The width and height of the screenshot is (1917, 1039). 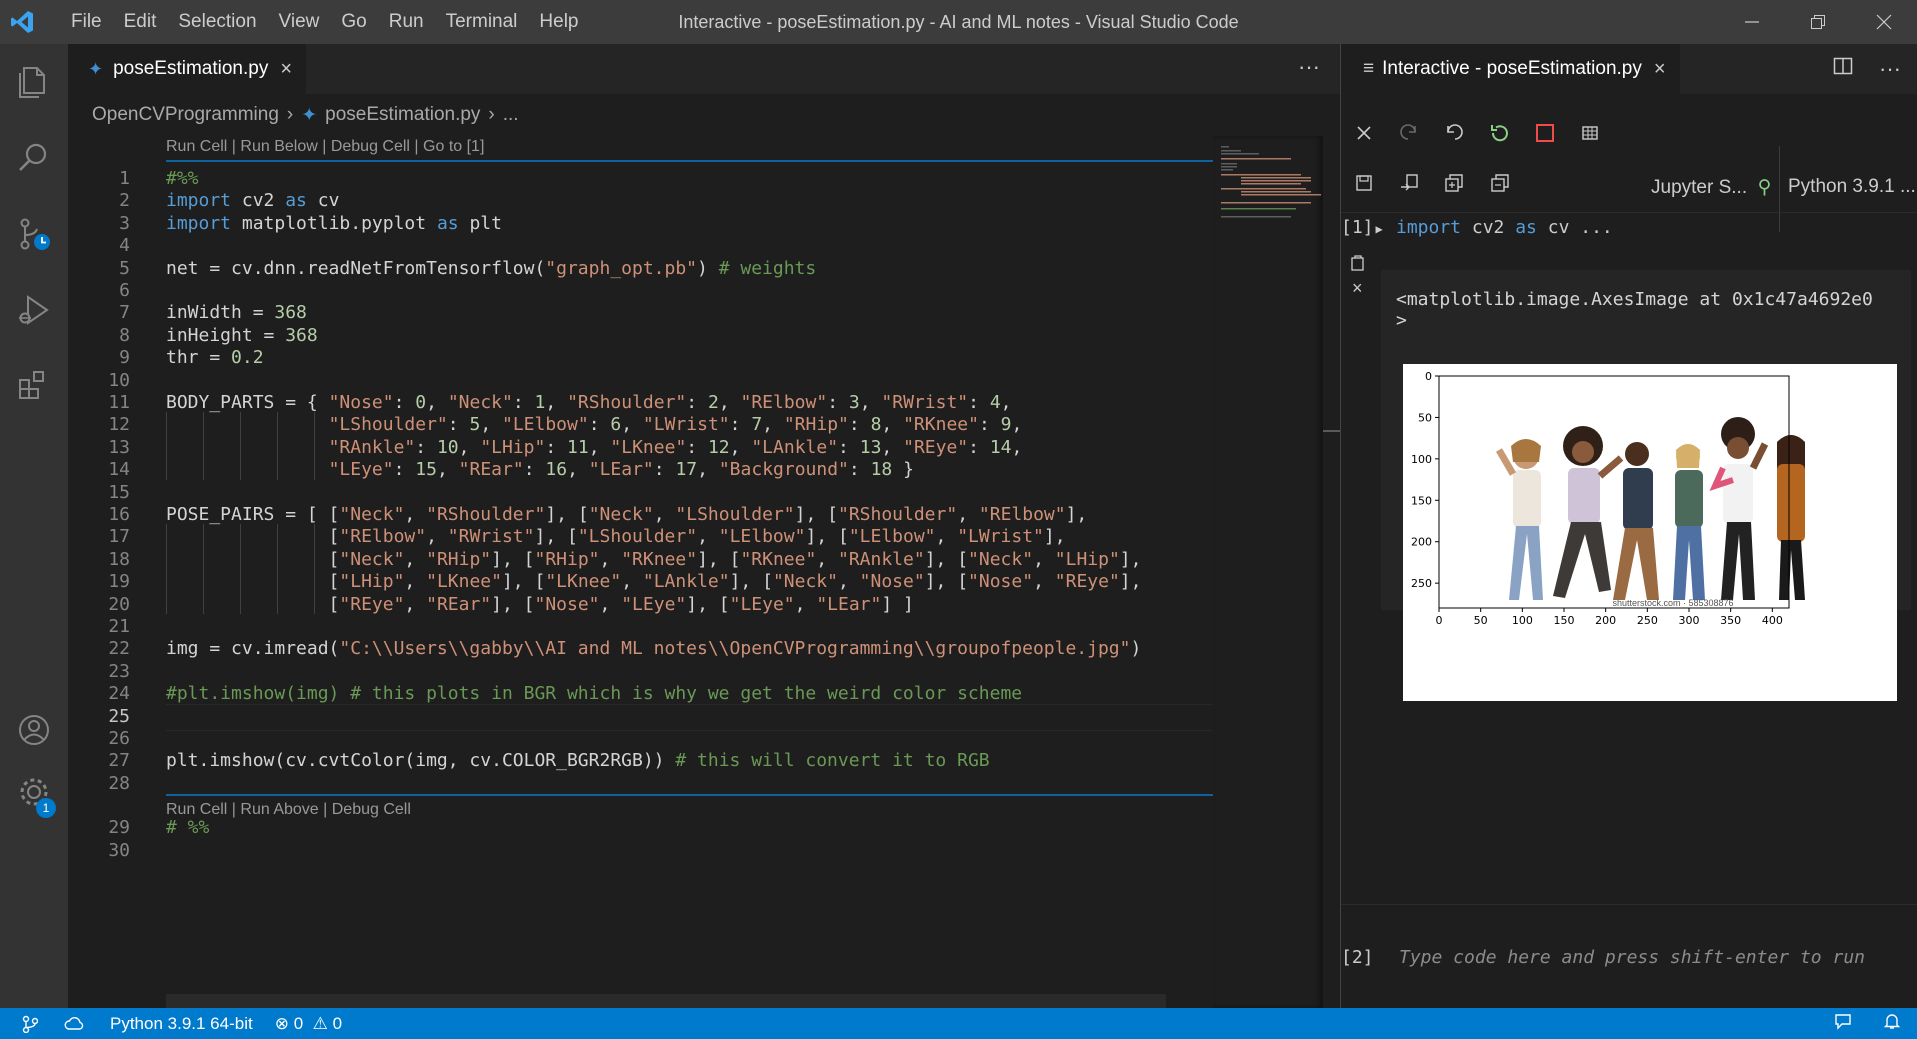 What do you see at coordinates (119, 559) in the screenshot?
I see `line-number: 18` at bounding box center [119, 559].